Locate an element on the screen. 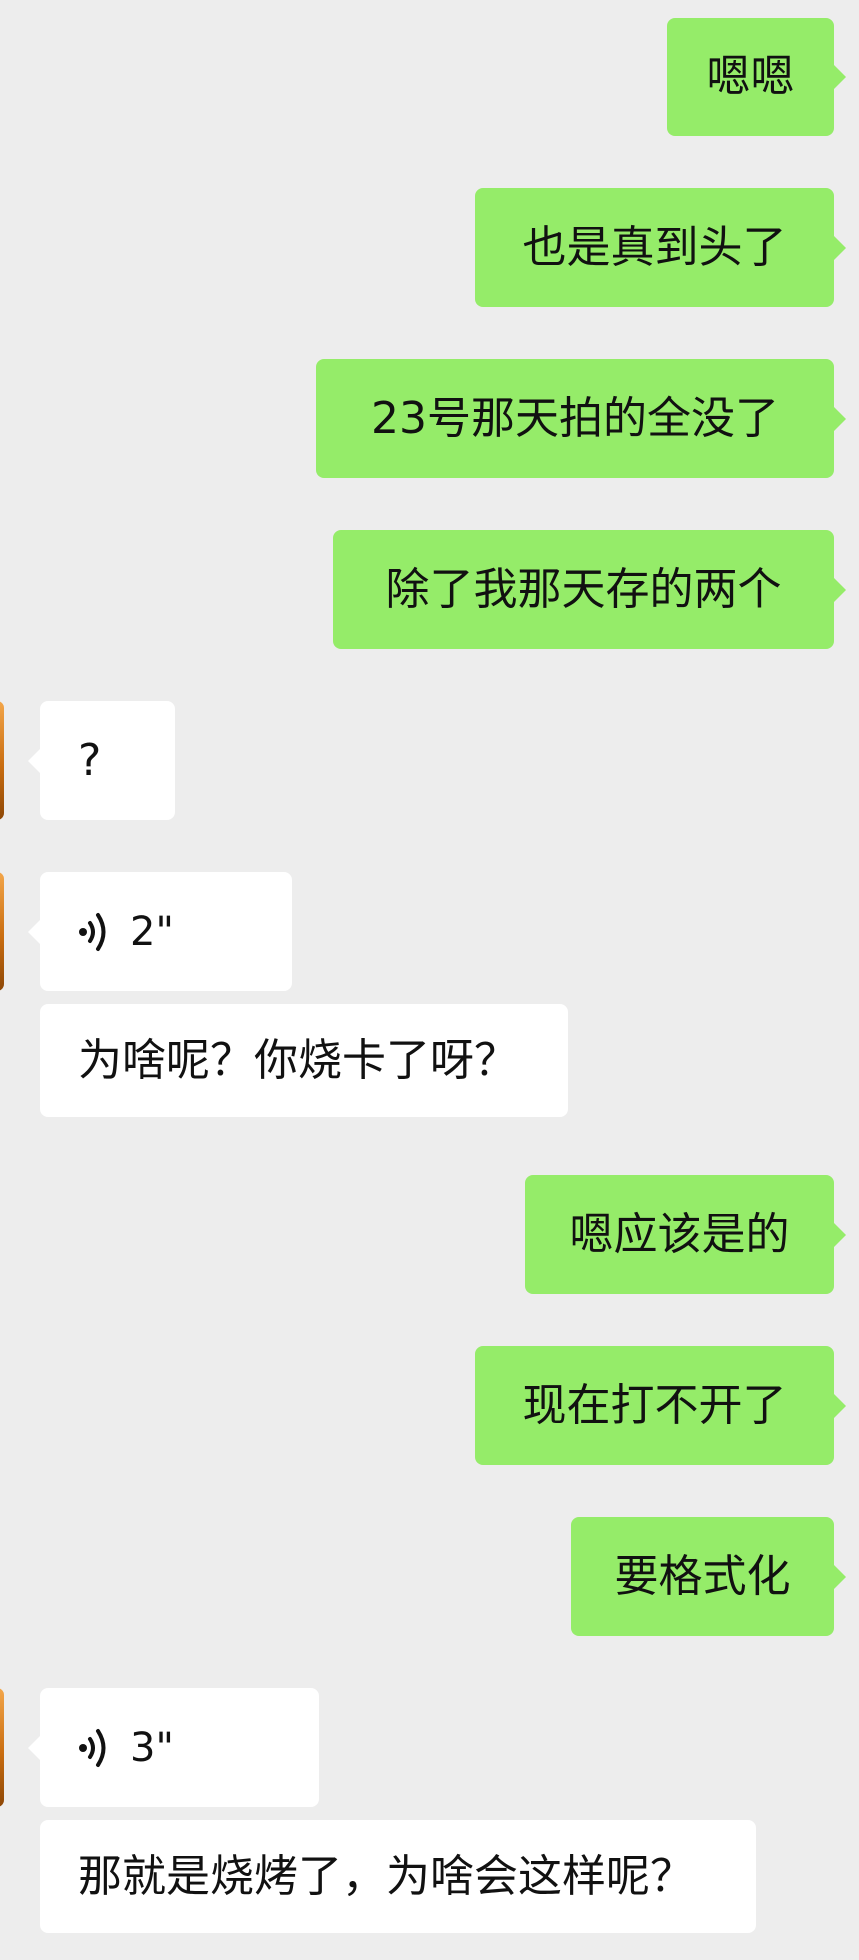  message-text: ? is located at coordinates (90, 760).